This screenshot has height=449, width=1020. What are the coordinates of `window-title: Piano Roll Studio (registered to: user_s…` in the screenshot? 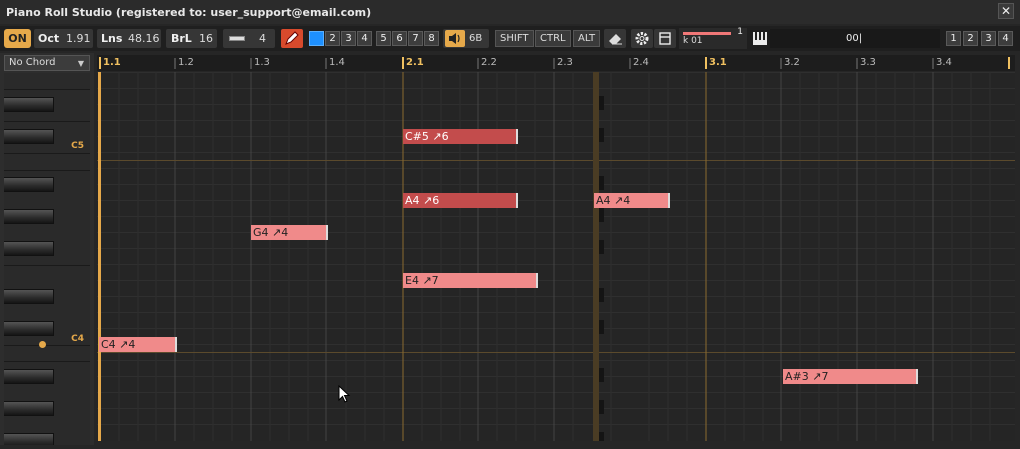 It's located at (189, 12).